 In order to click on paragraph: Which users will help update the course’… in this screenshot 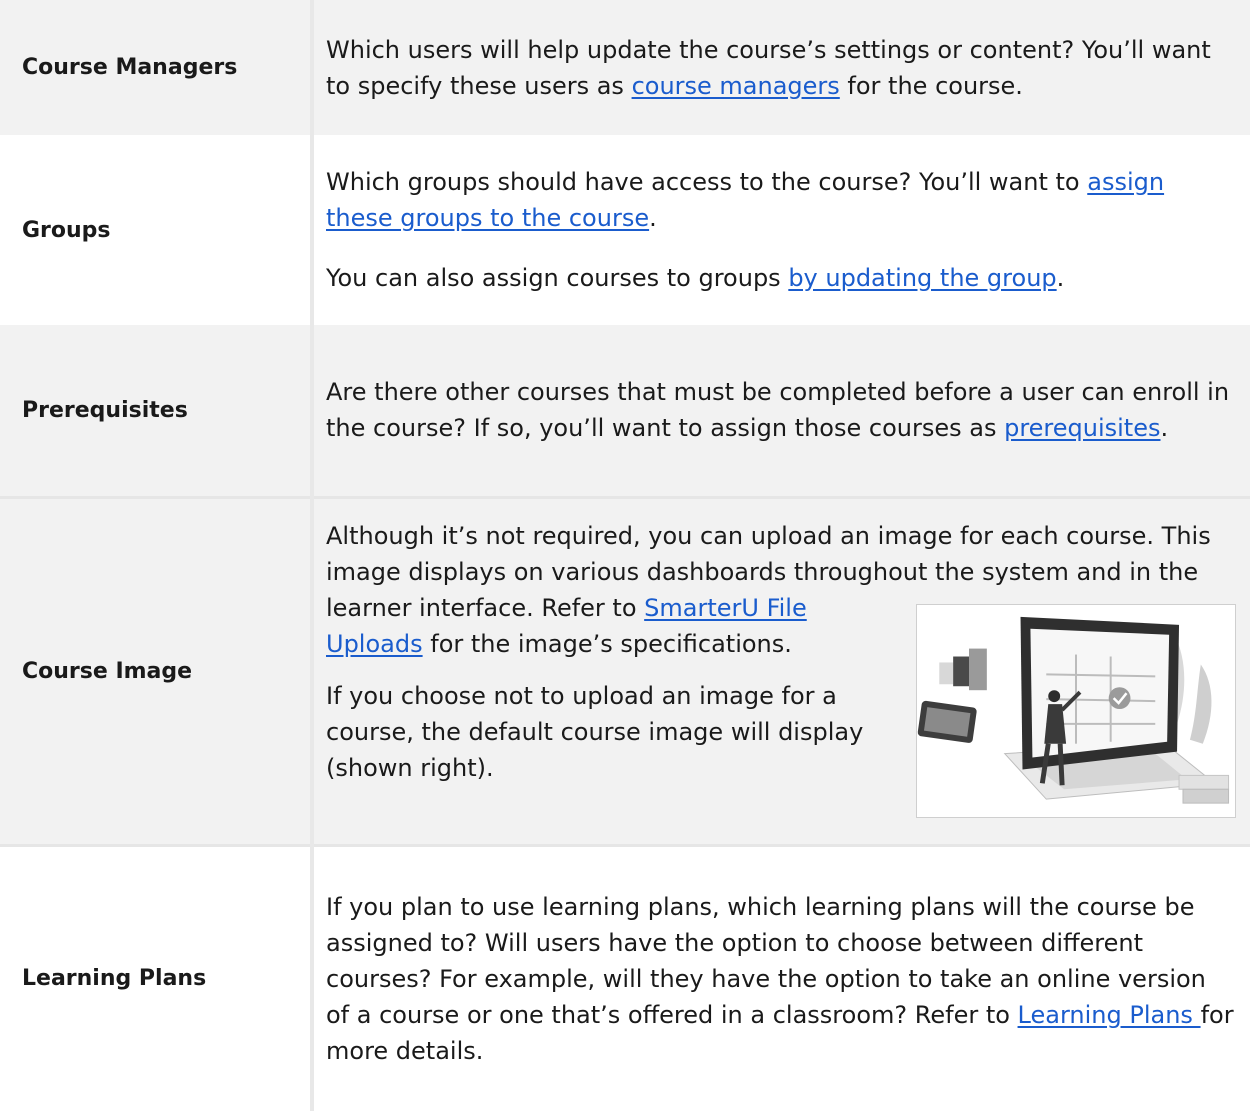, I will do `click(781, 68)`.